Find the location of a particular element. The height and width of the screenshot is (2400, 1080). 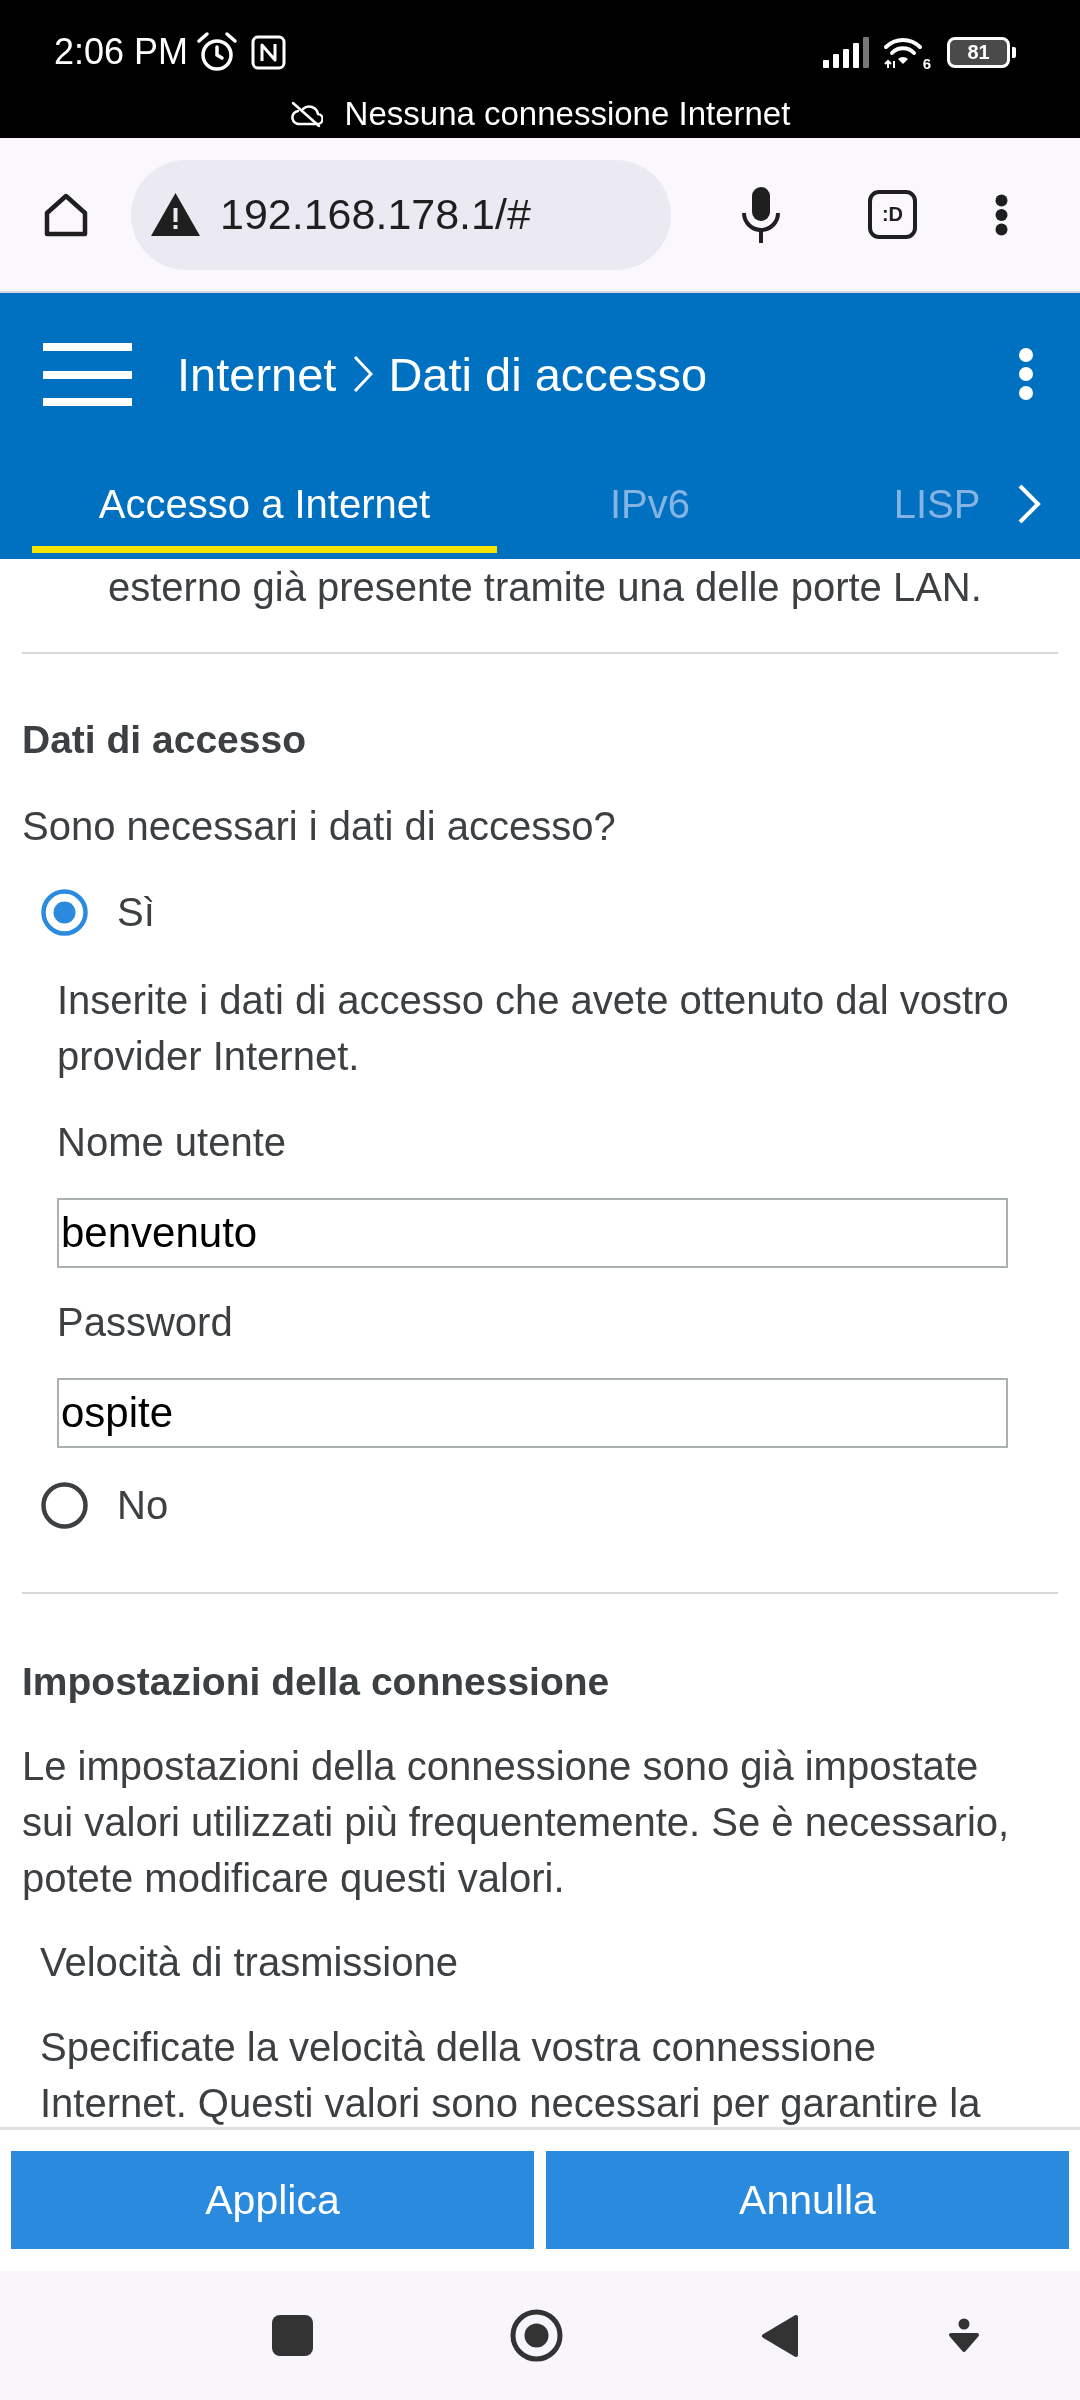

tab-switcher-button: :D is located at coordinates (892, 214).